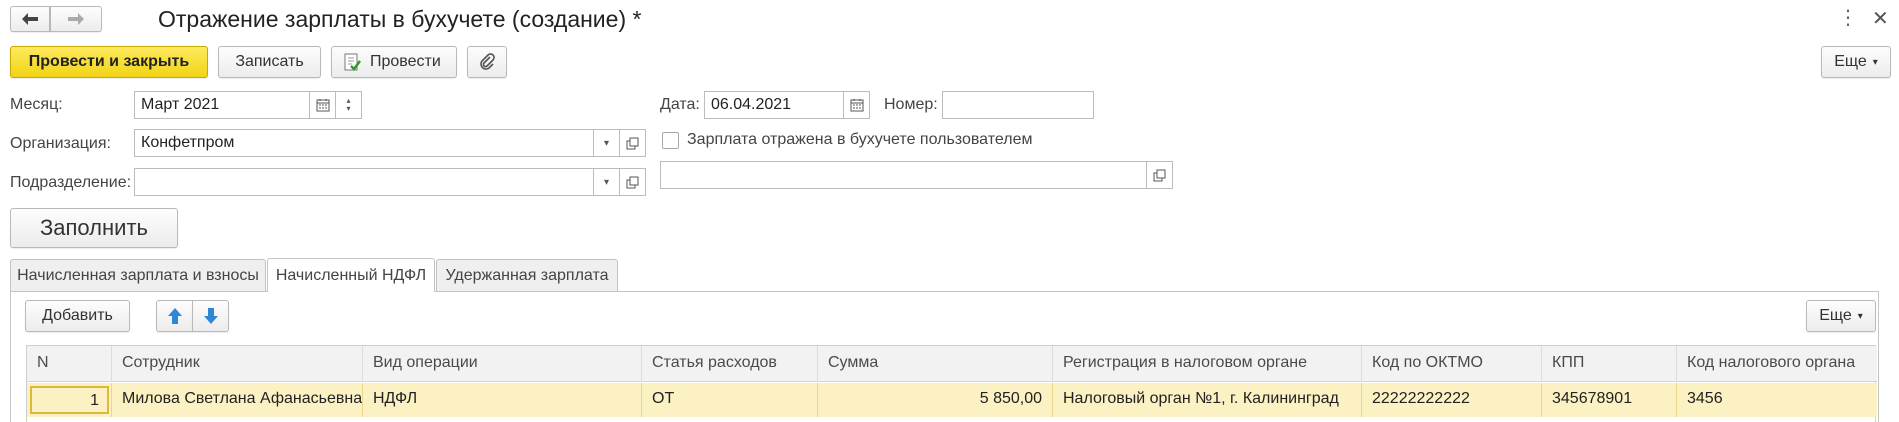  I want to click on organization-dropdown-button: ▾, so click(606, 143).